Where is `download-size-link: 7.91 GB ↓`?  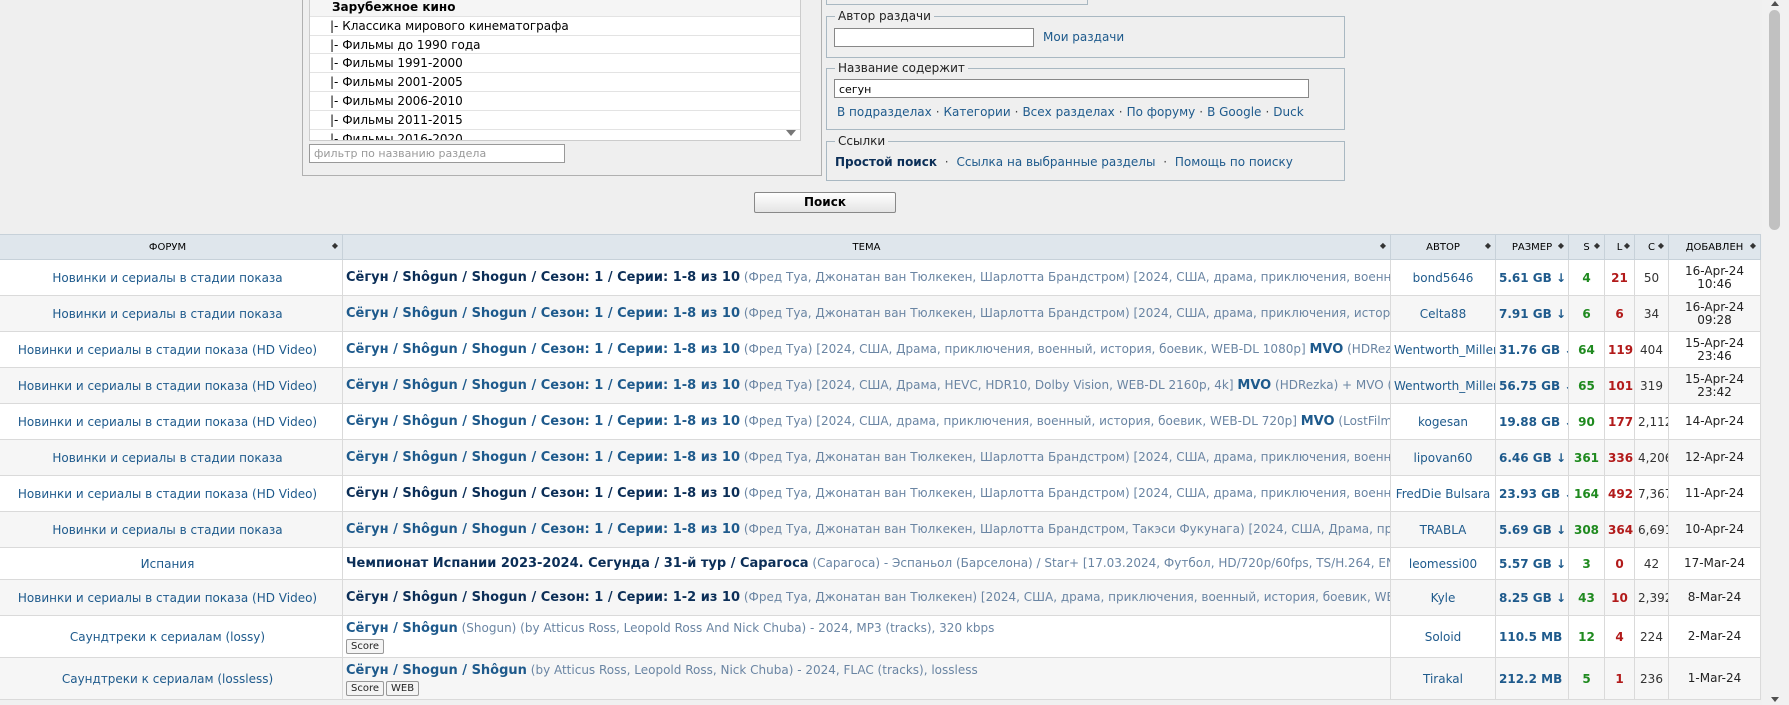 download-size-link: 7.91 GB ↓ is located at coordinates (1532, 313).